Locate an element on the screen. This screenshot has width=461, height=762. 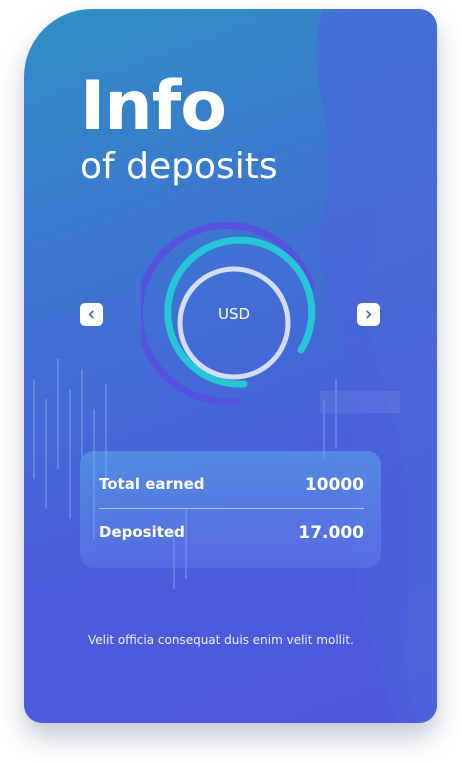
chevron-left-icon is located at coordinates (91, 314).